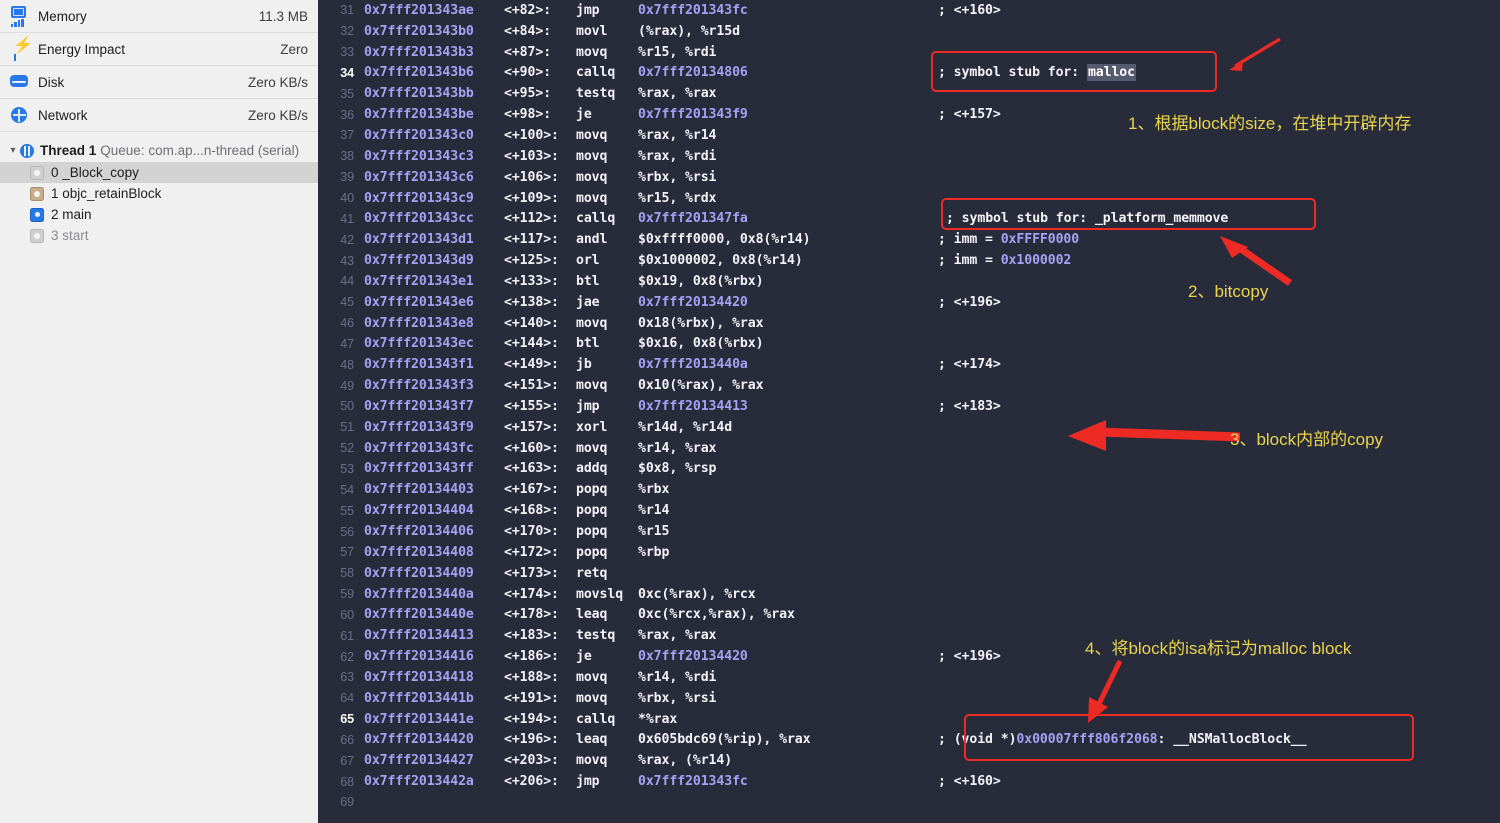 The image size is (1500, 823). Describe the element at coordinates (531, 511) in the screenshot. I see `instruction-offset: <+168>:` at that location.